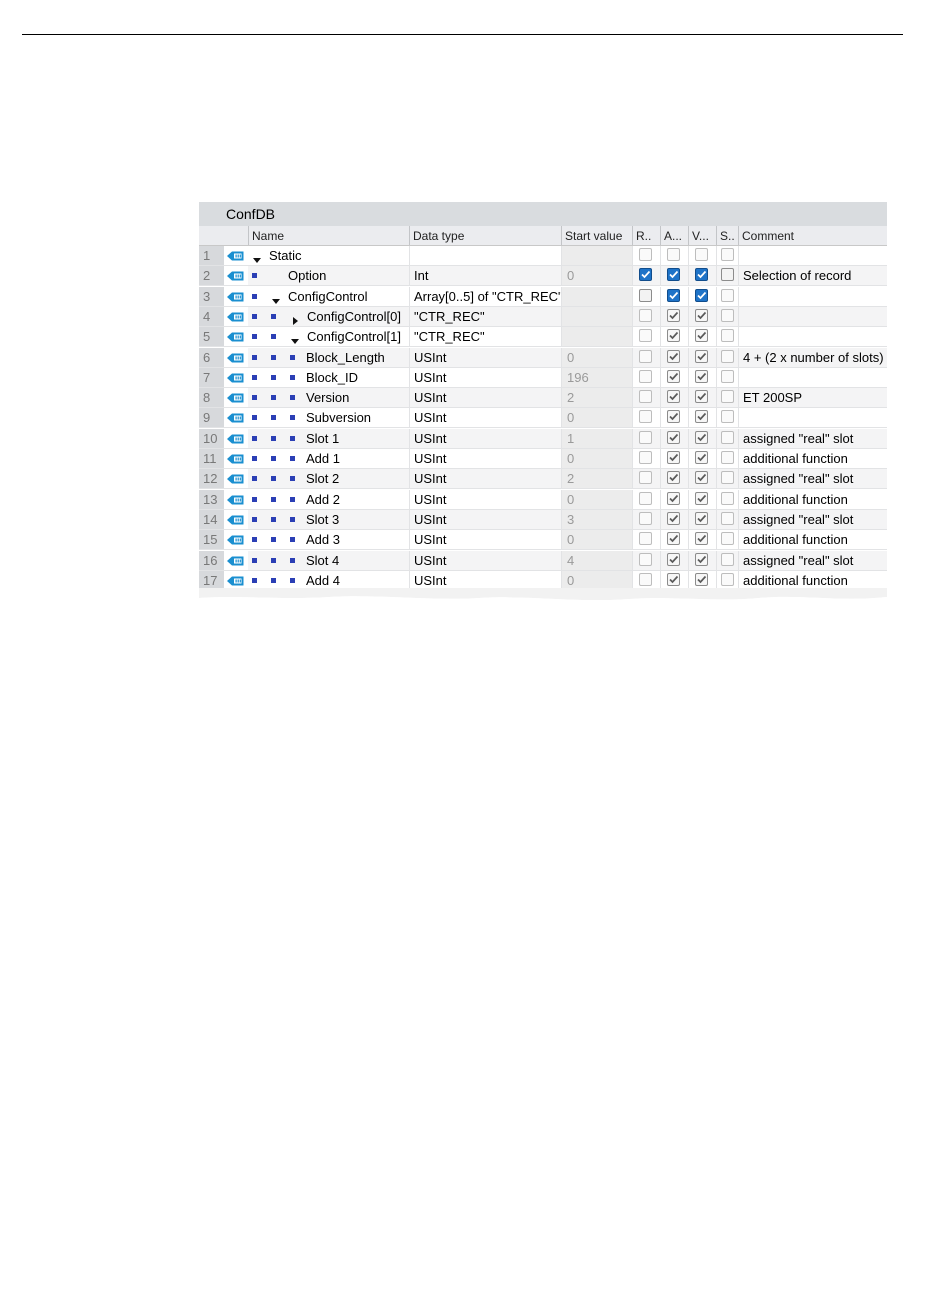  Describe the element at coordinates (328, 357) in the screenshot. I see `name-cell: Block_Length` at that location.